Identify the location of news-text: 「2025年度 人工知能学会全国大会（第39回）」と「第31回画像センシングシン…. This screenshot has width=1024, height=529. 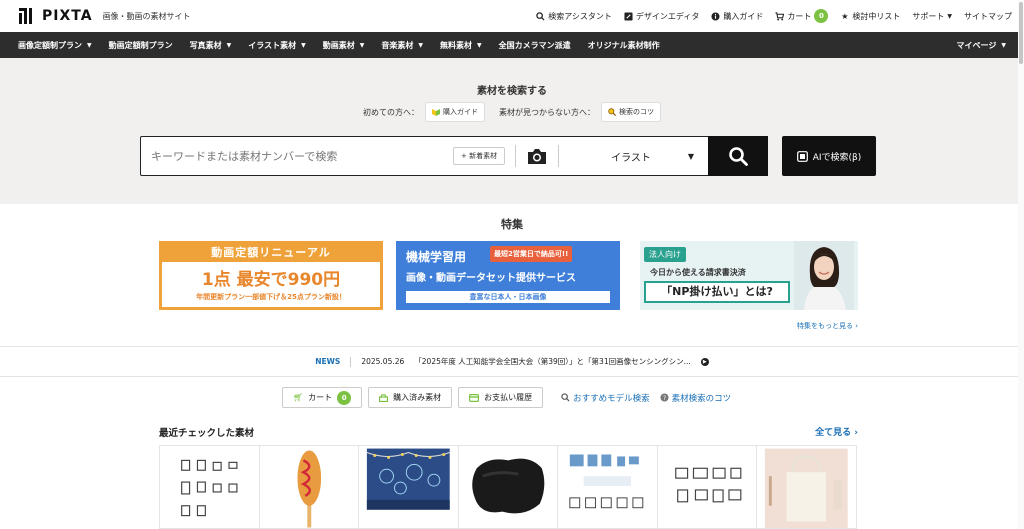
(552, 361).